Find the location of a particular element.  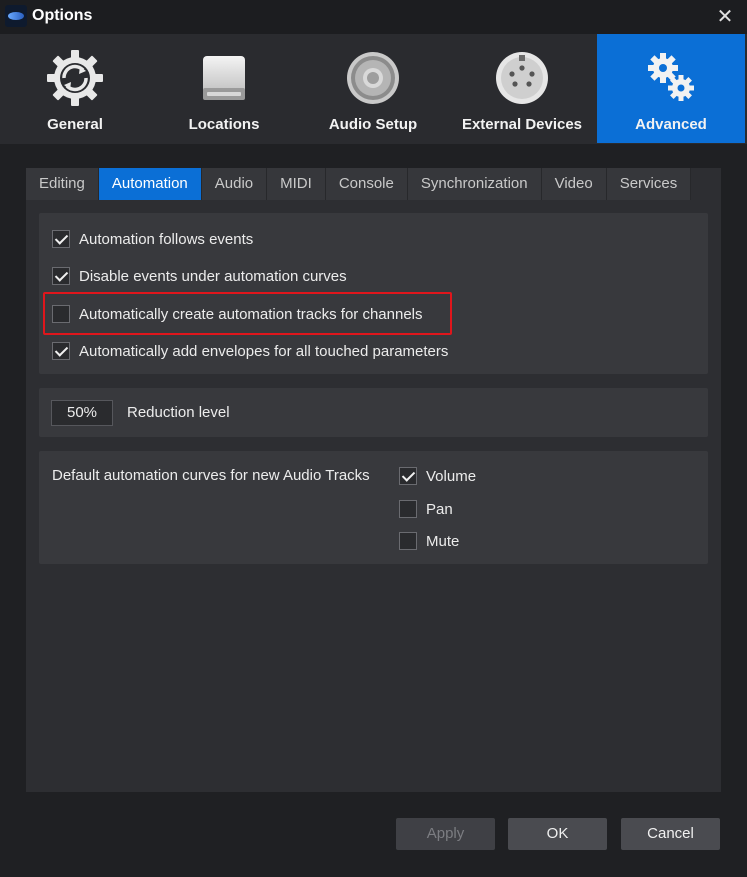

category-label: External Devices is located at coordinates (522, 124).